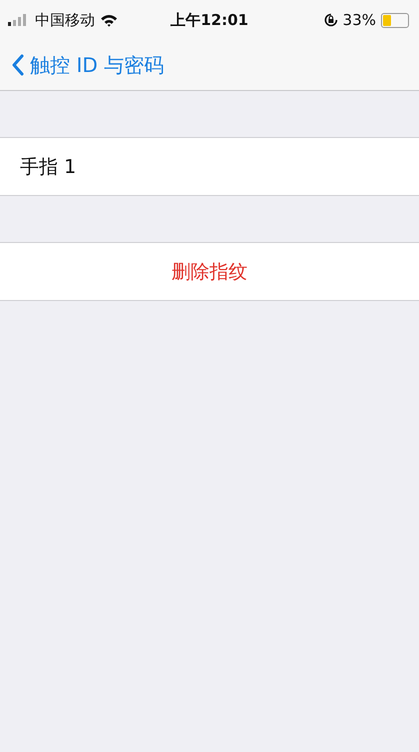  Describe the element at coordinates (88, 65) in the screenshot. I see `back-button: 触控 ID 与密码` at that location.